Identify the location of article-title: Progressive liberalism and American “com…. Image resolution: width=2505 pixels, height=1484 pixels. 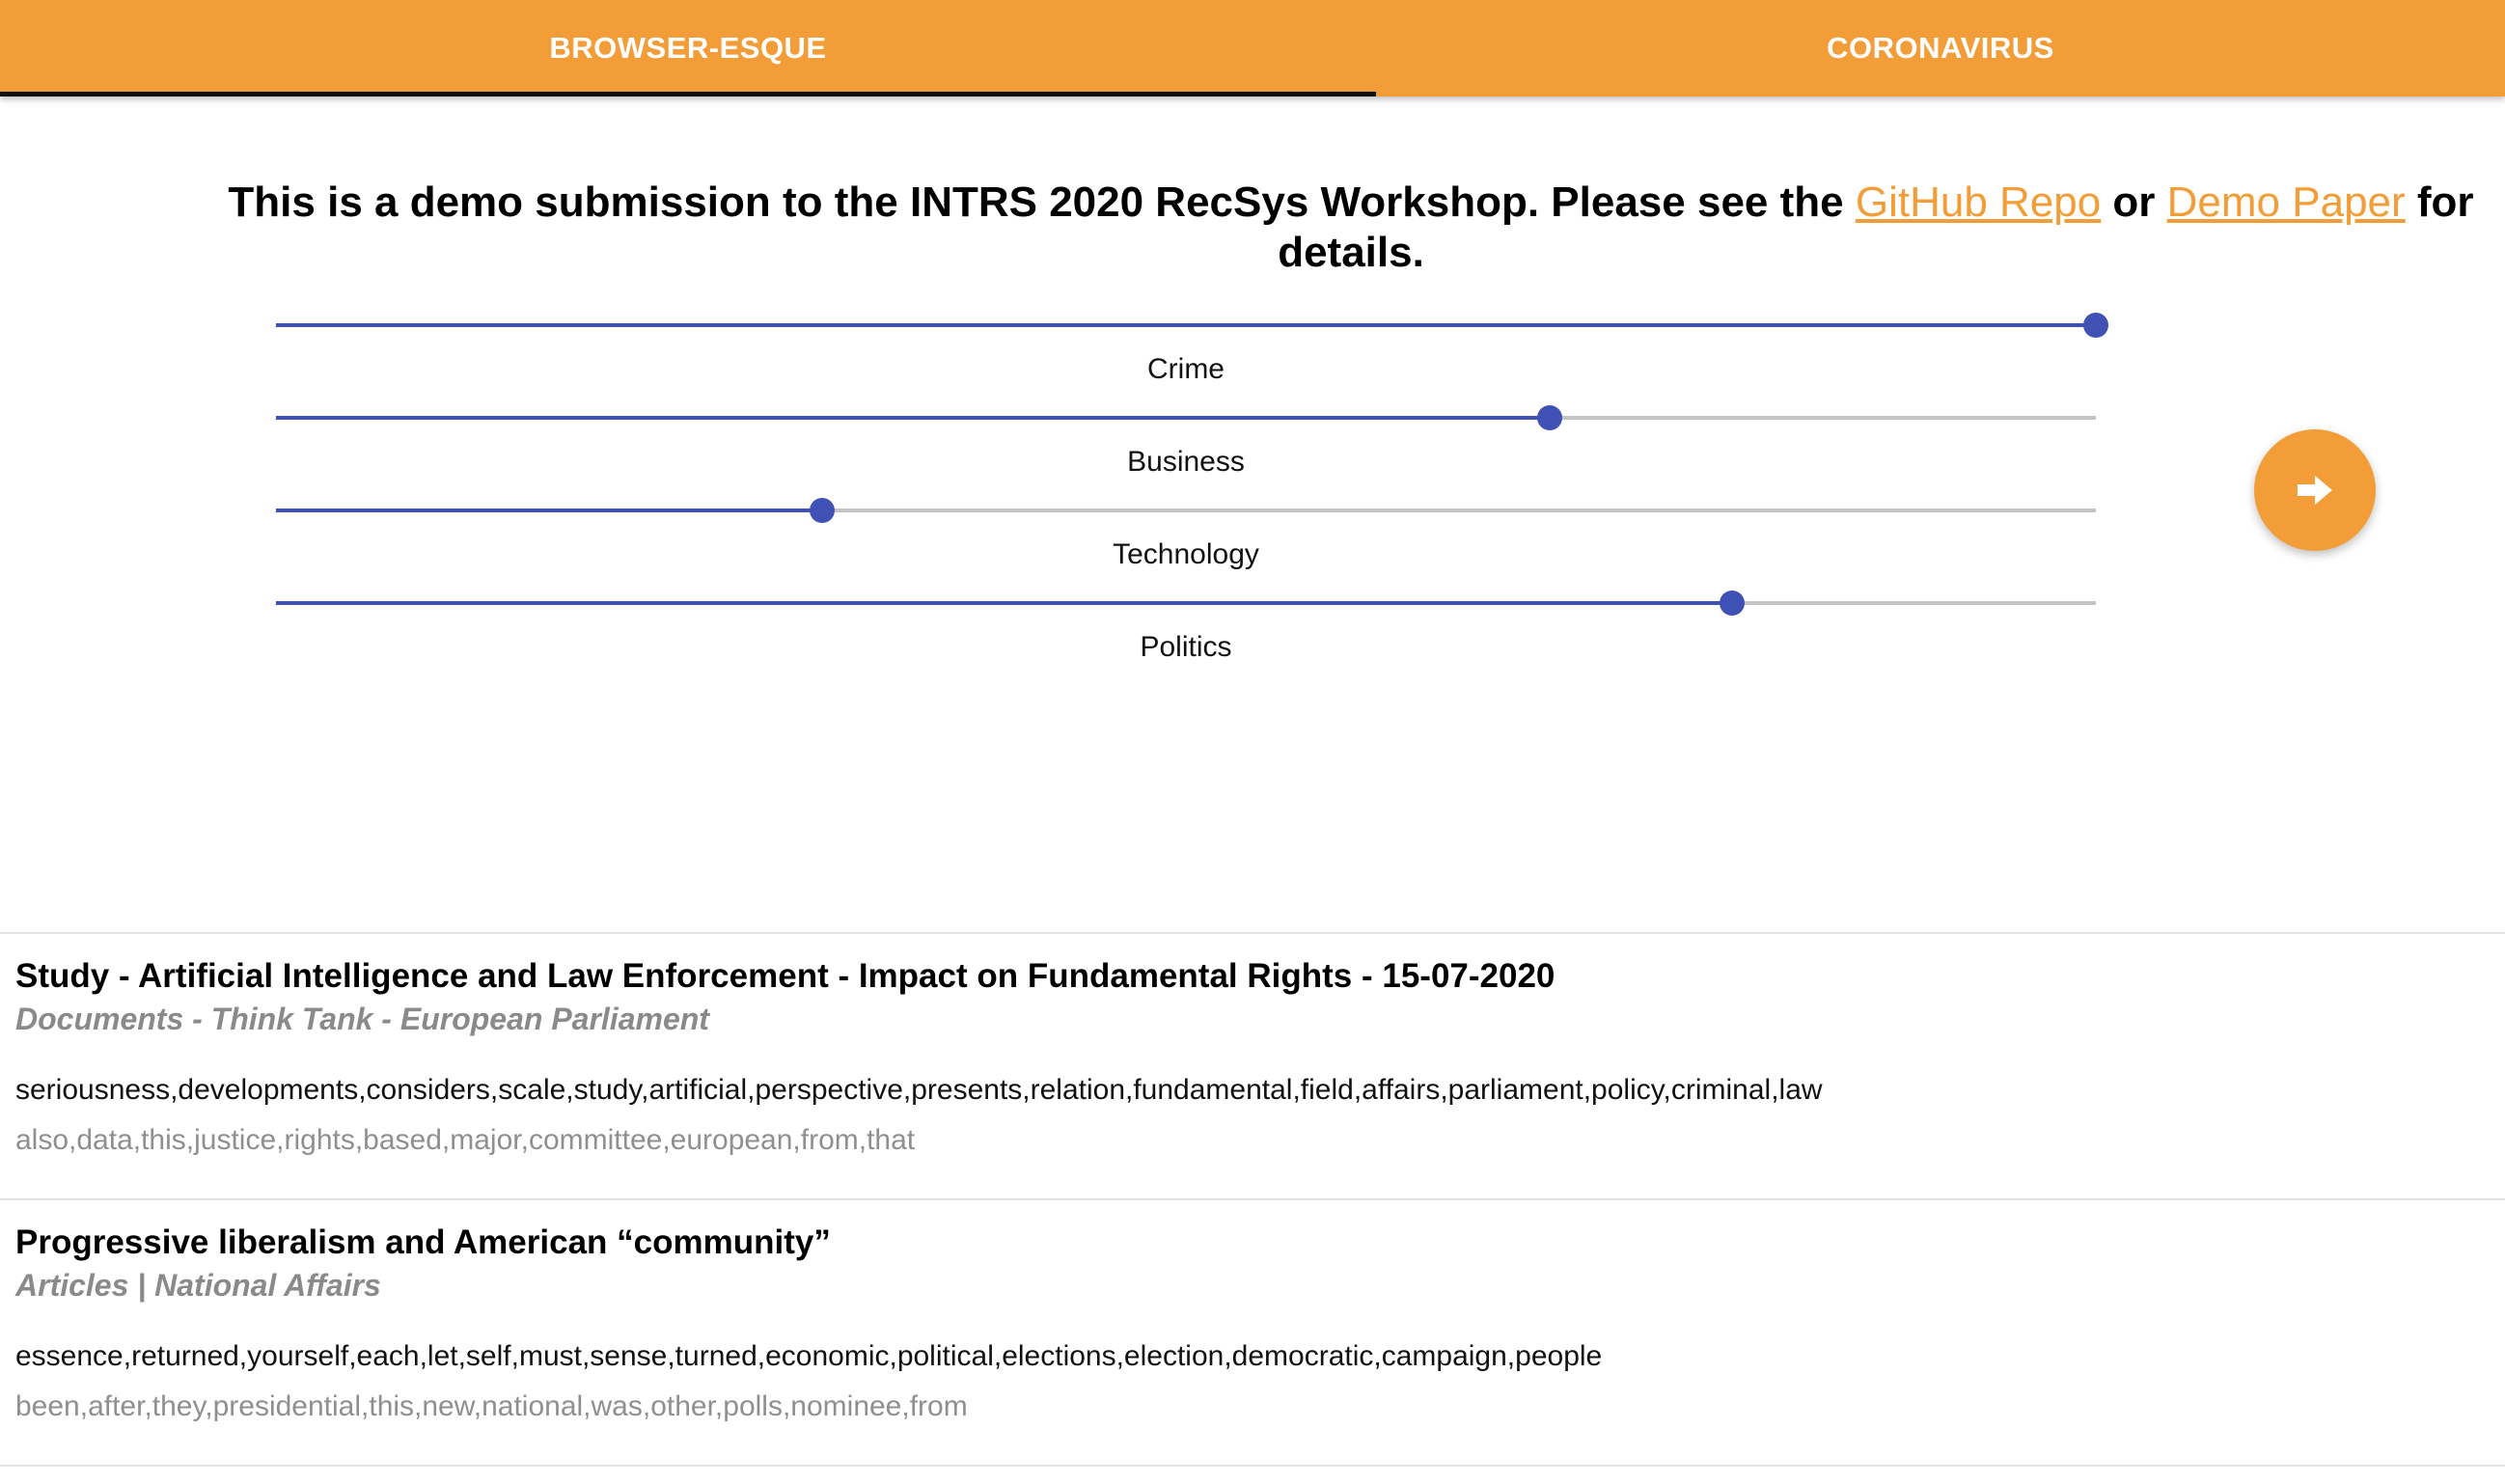
(1250, 1243).